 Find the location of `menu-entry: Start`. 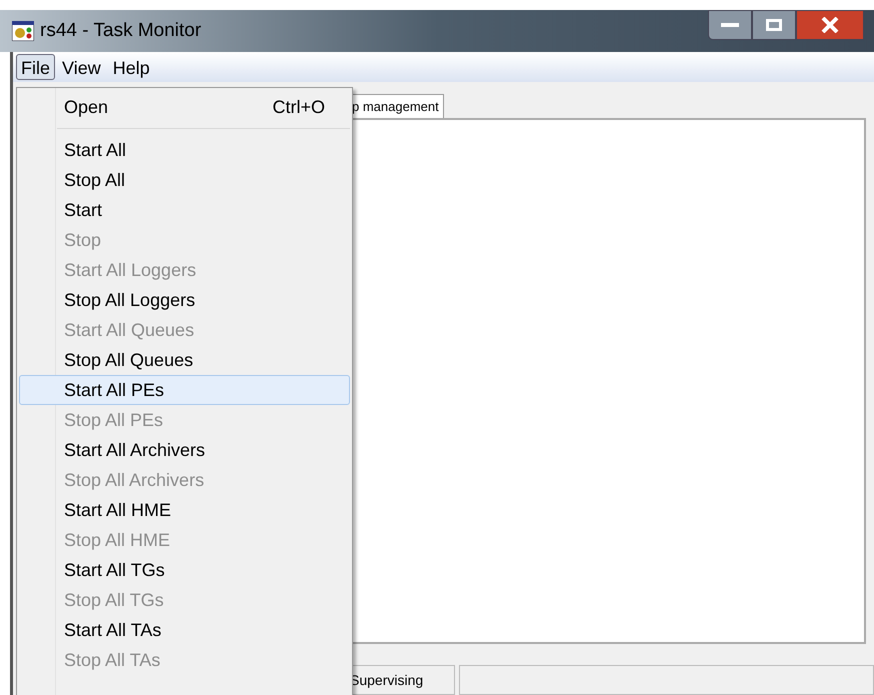

menu-entry: Start is located at coordinates (184, 210).